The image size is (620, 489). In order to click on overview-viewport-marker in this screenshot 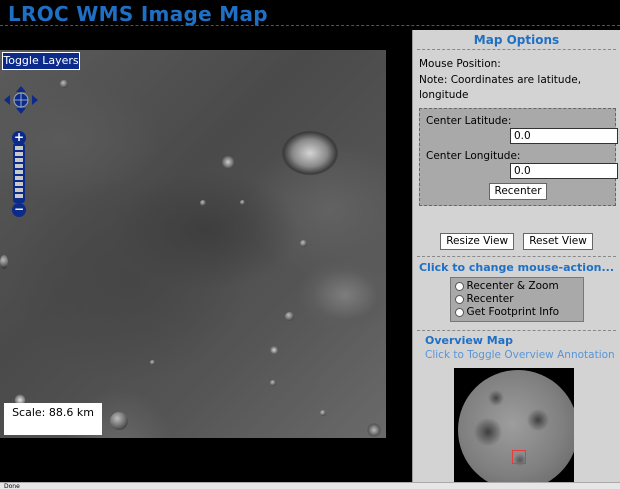, I will do `click(519, 457)`.